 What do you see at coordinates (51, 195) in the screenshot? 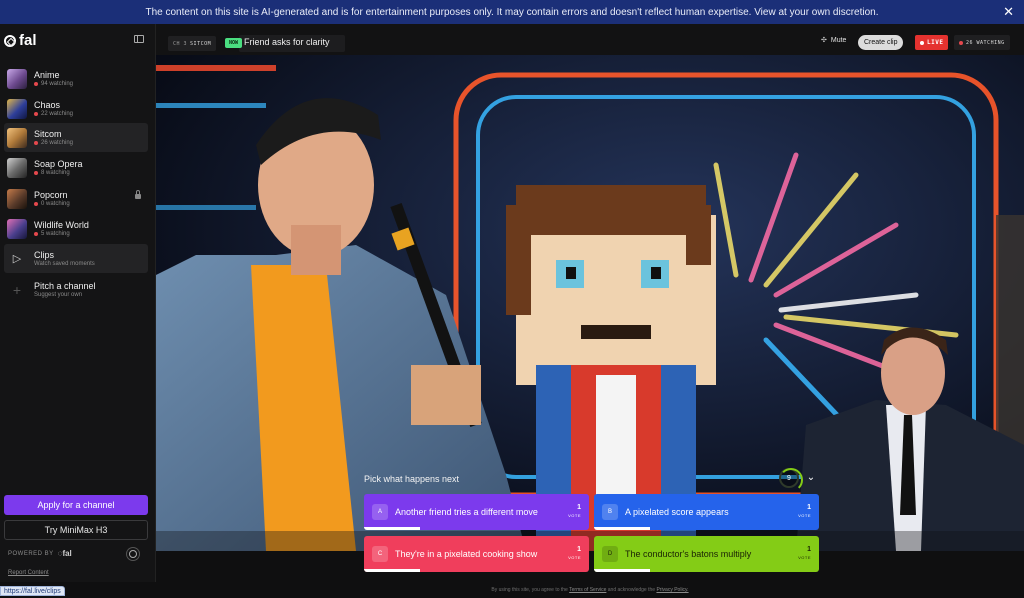
I see `channel-name: Popcorn` at bounding box center [51, 195].